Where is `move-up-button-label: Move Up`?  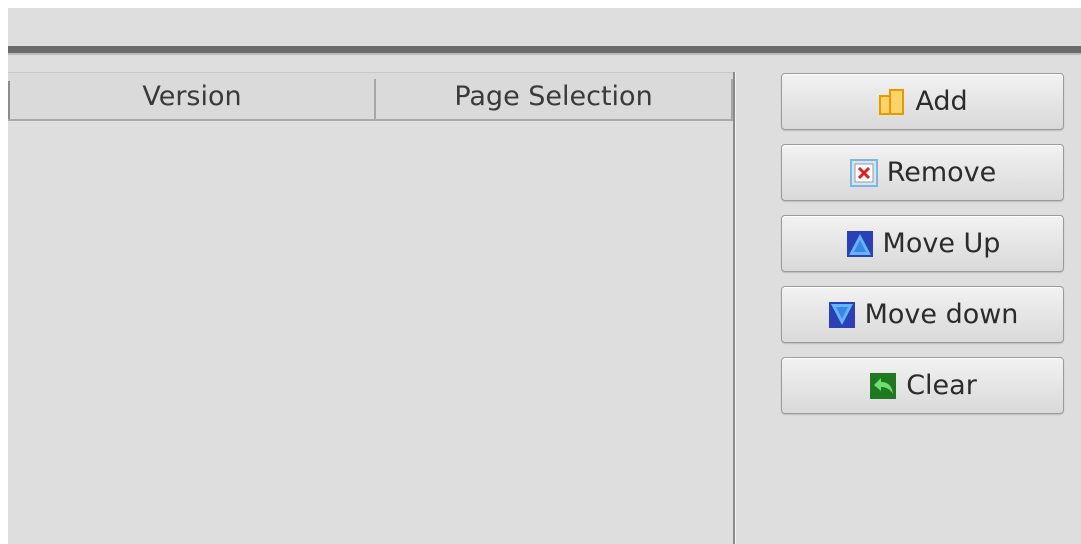 move-up-button-label: Move Up is located at coordinates (941, 243).